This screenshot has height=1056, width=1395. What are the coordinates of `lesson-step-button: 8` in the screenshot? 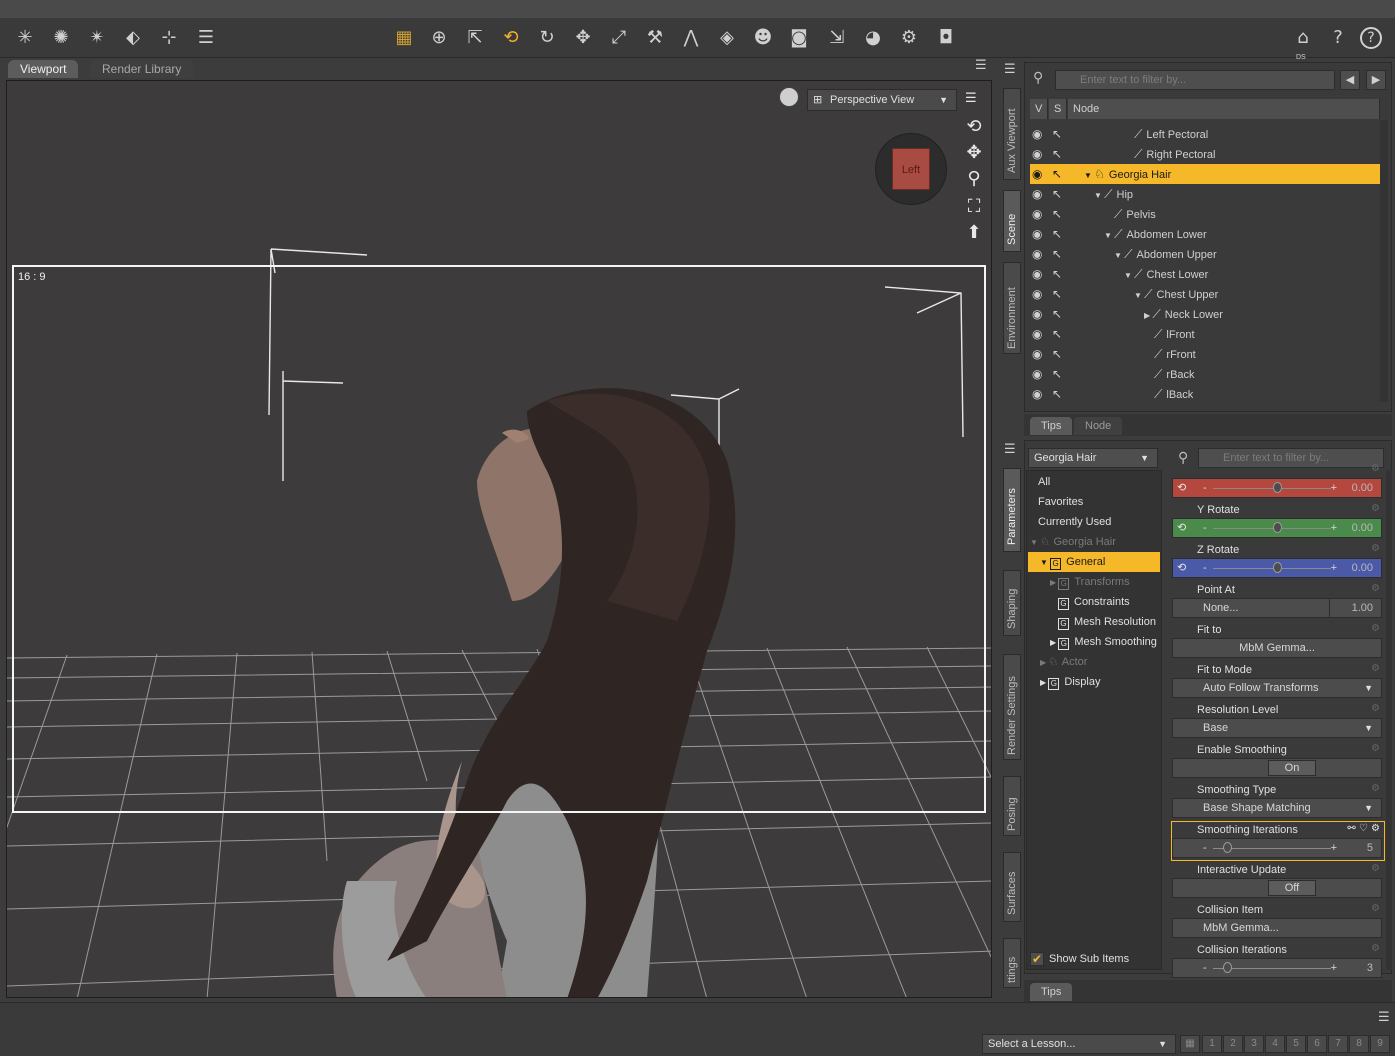 It's located at (1359, 1044).